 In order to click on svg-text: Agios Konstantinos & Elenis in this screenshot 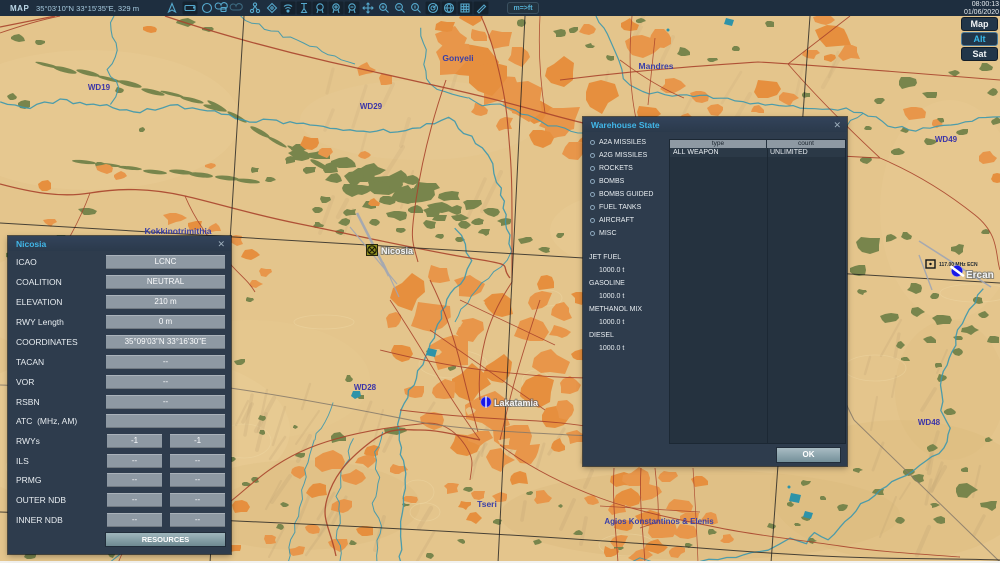, I will do `click(659, 521)`.